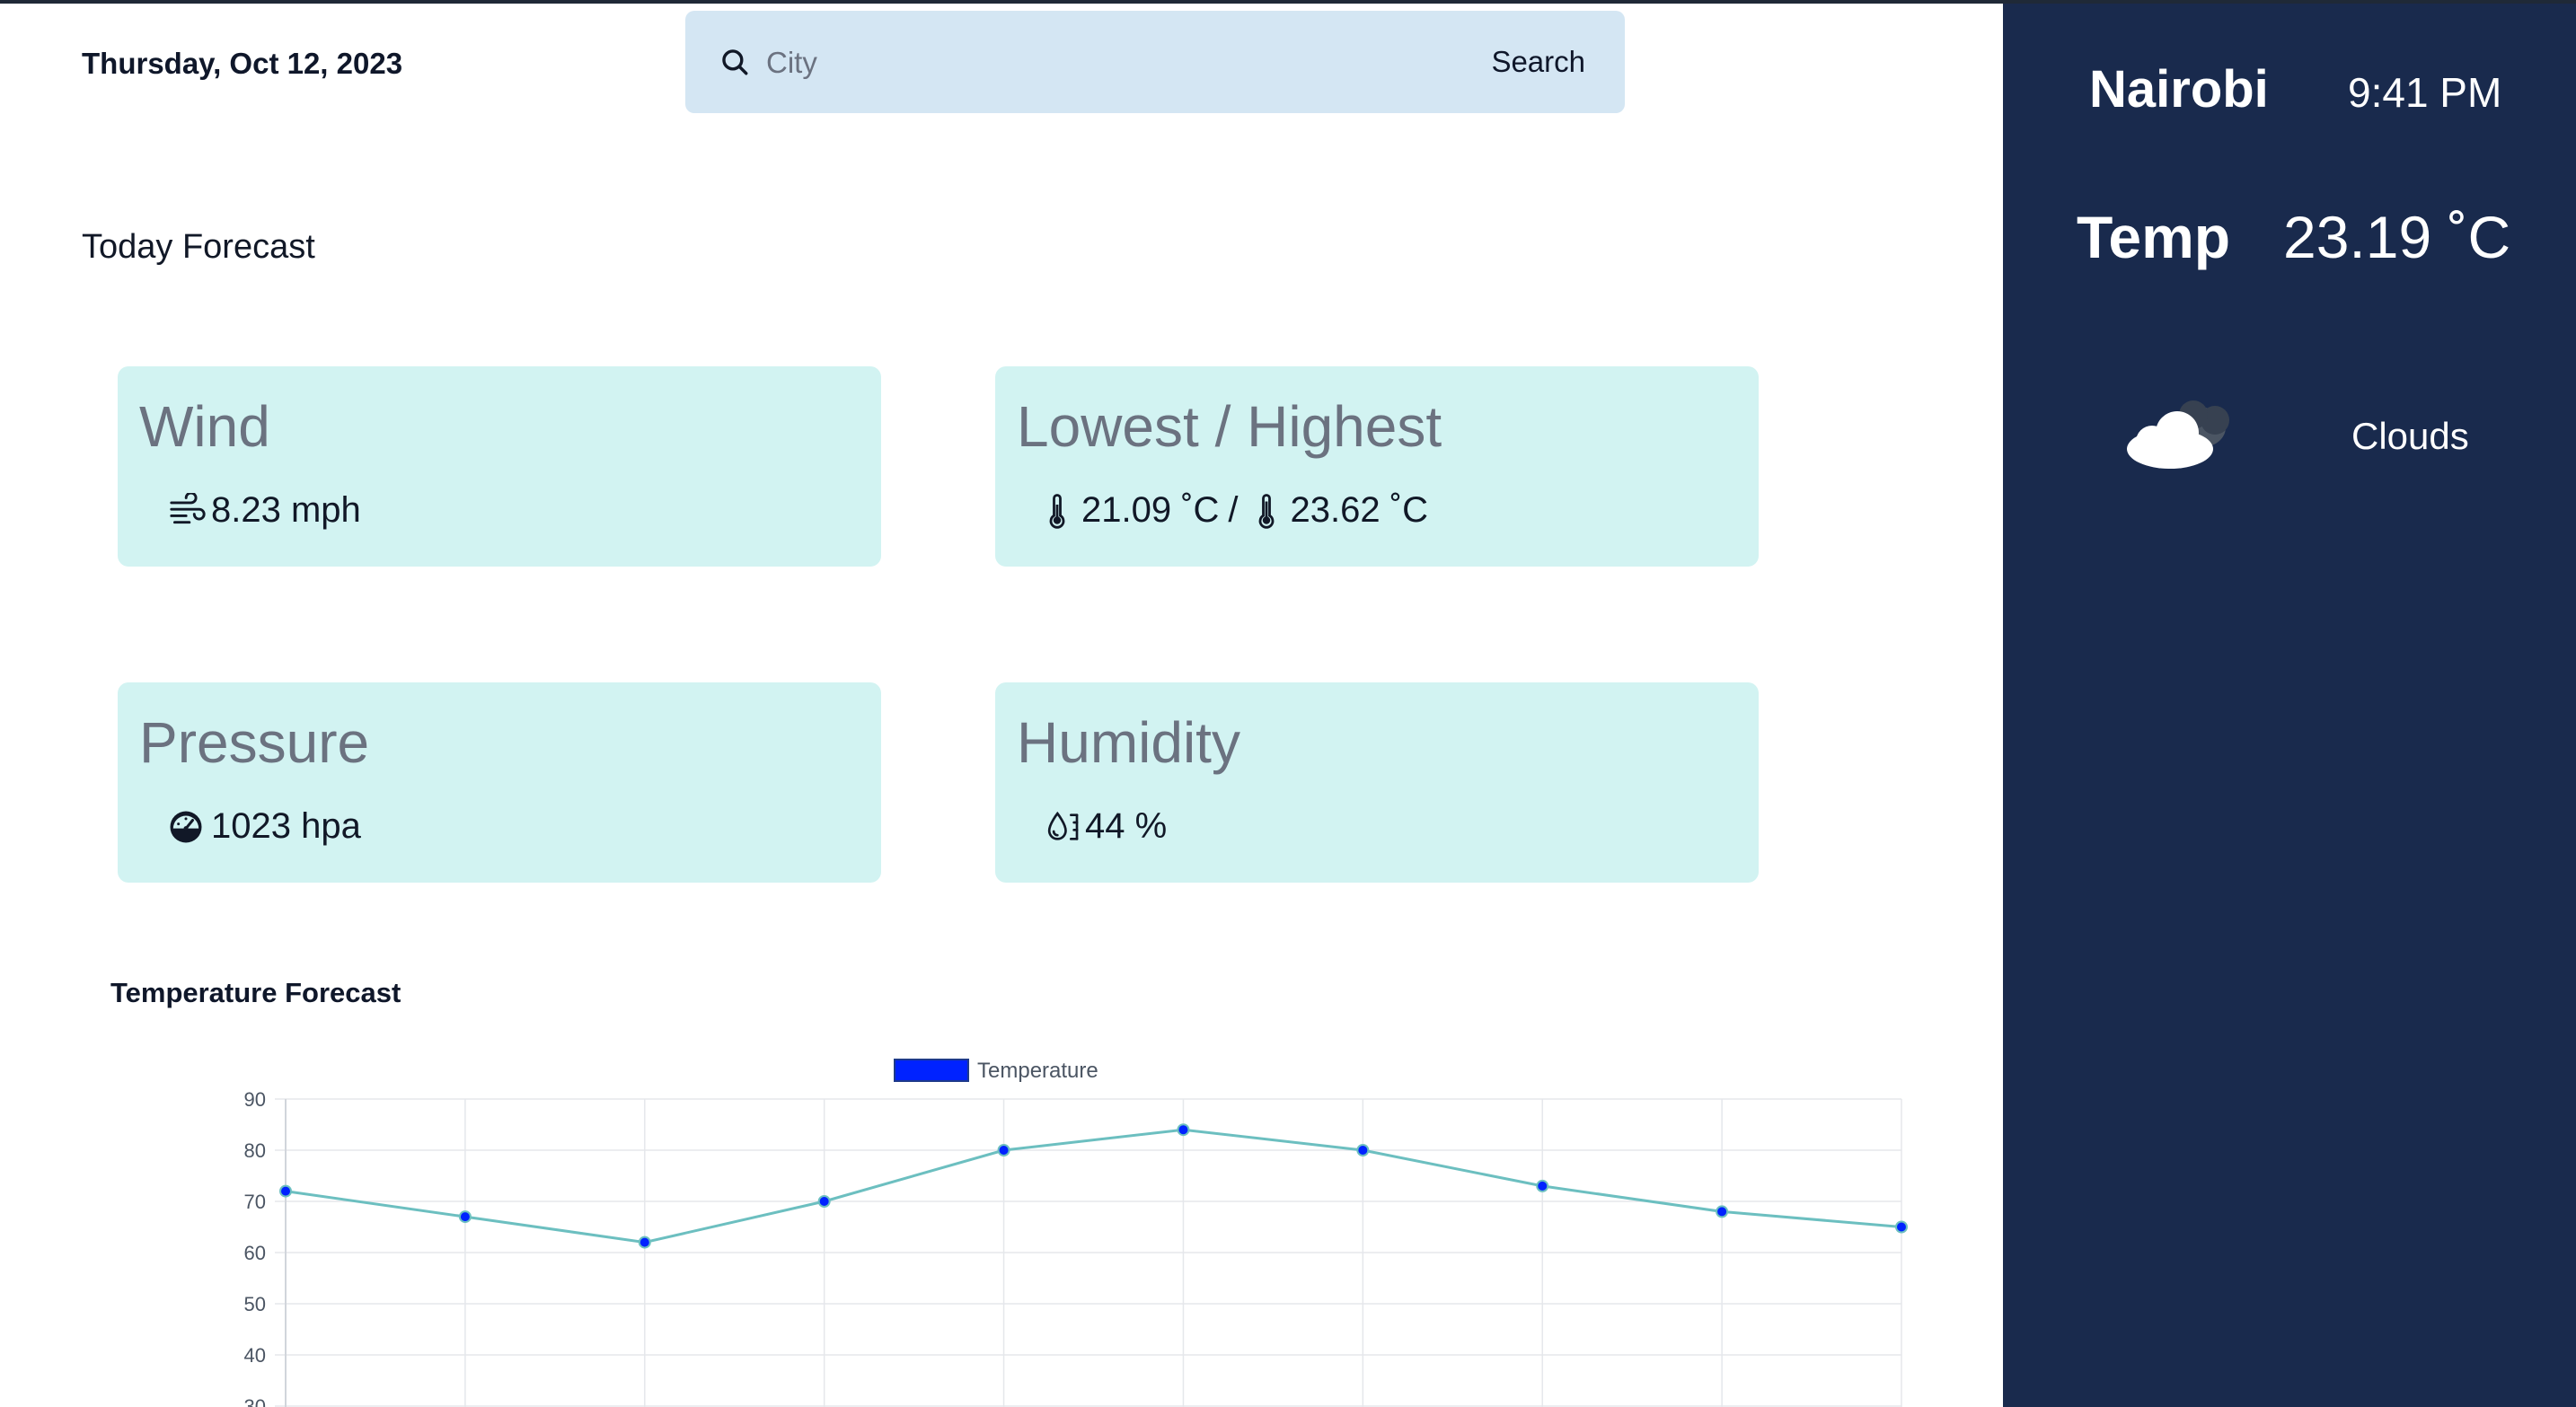 This screenshot has width=2576, height=1407. I want to click on temp-value: 23.19 ˚C, so click(2397, 237).